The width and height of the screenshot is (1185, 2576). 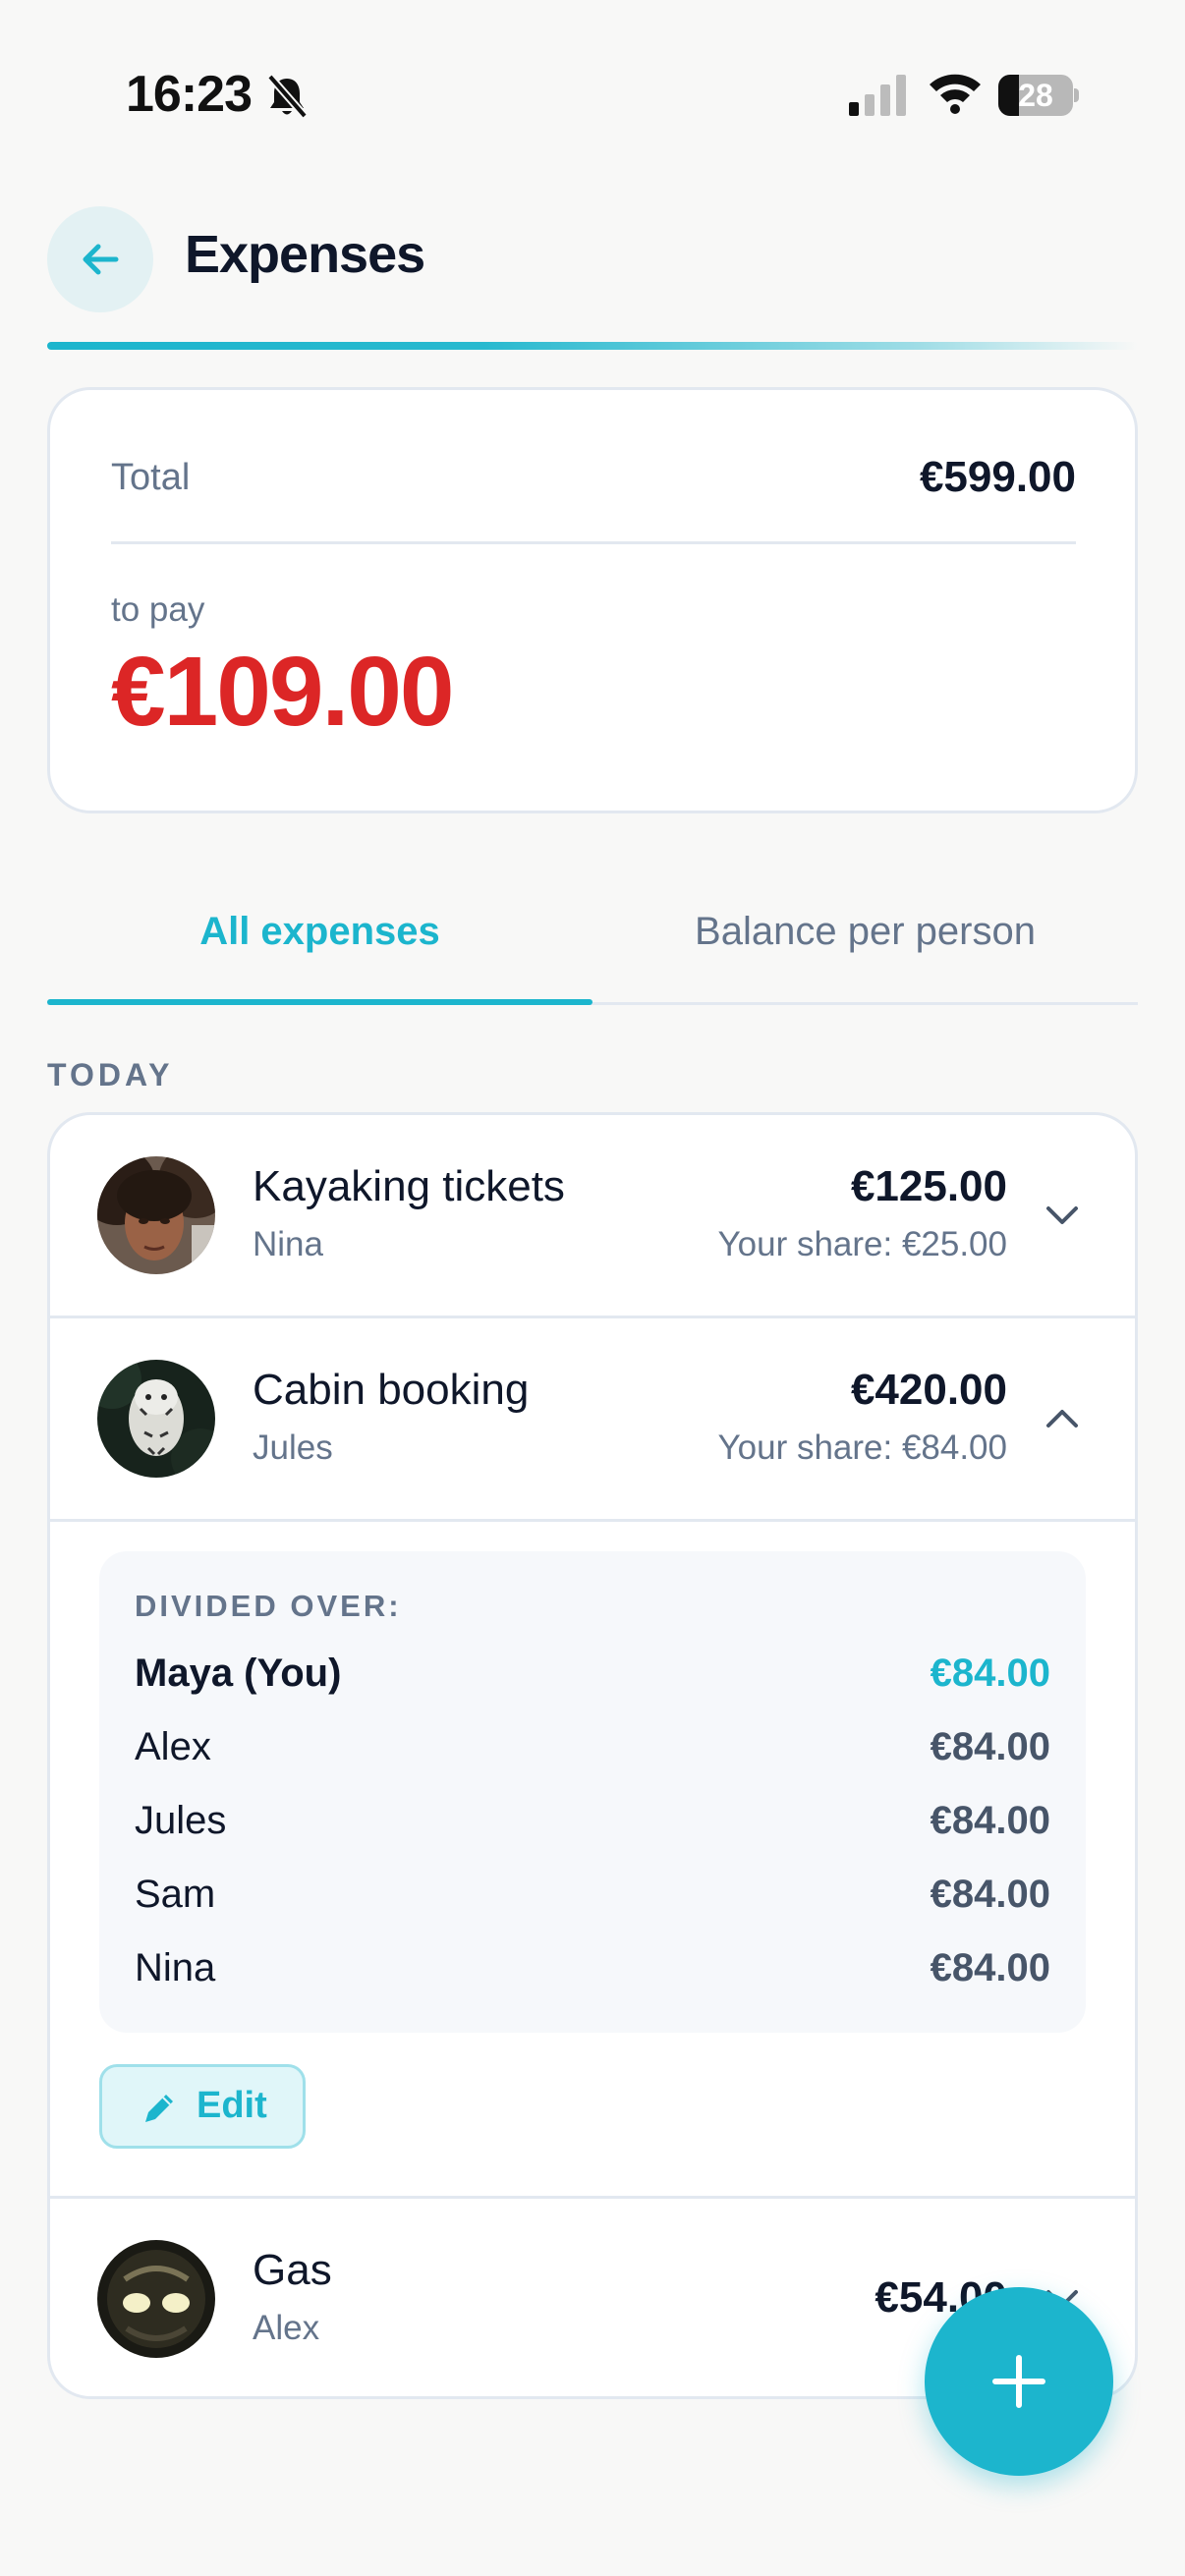 What do you see at coordinates (863, 1447) in the screenshot?
I see `expense-your-share: Your share: €84.00` at bounding box center [863, 1447].